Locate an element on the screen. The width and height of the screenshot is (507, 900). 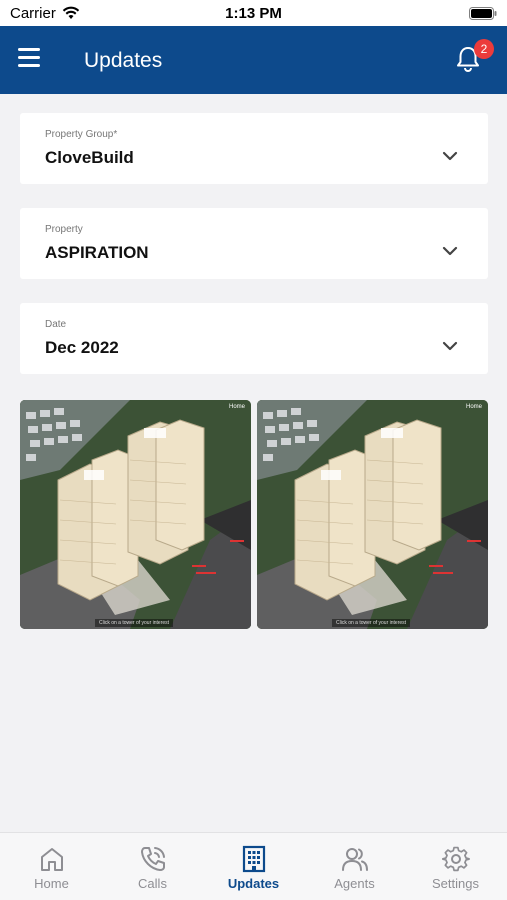
date-select: Date Dec 2022 is located at coordinates (254, 338).